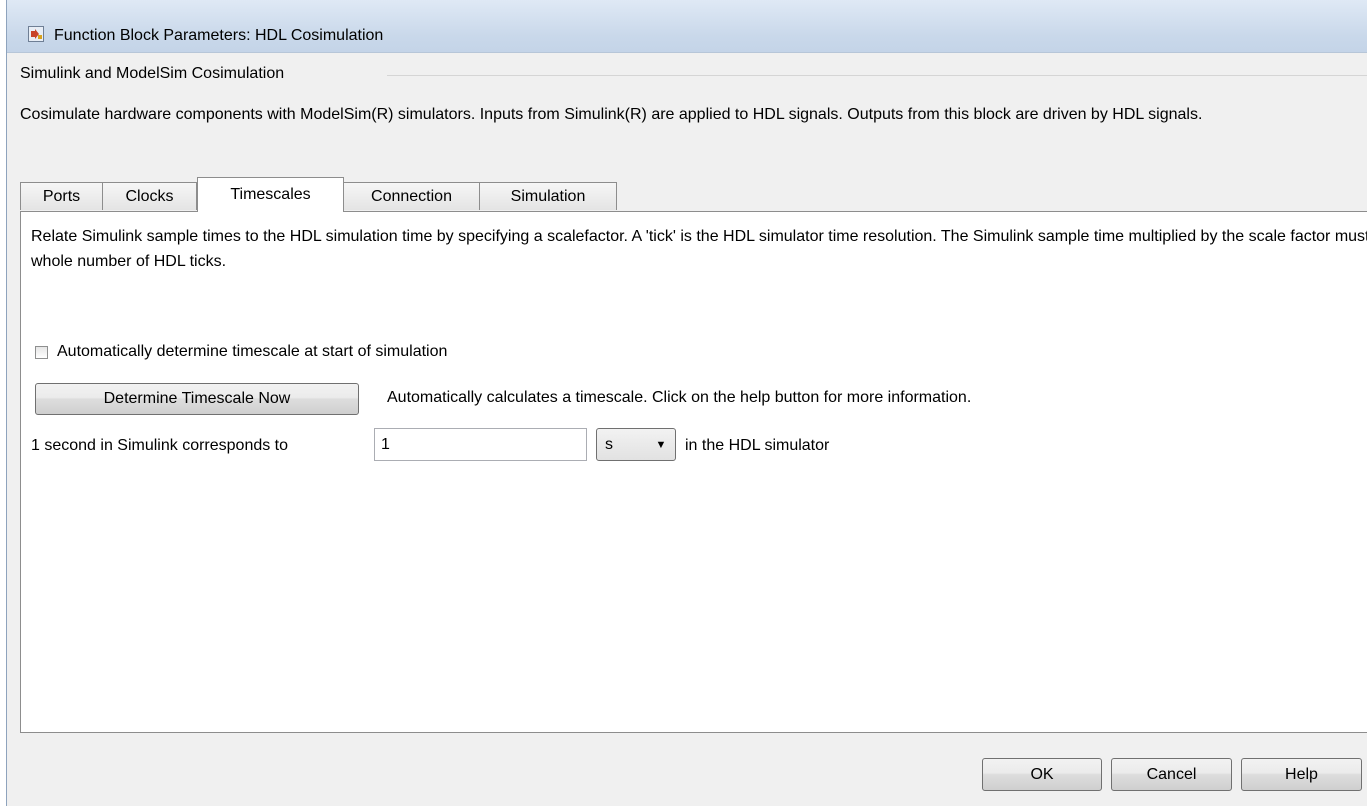 This screenshot has width=1367, height=806. Describe the element at coordinates (1301, 774) in the screenshot. I see `help-button: Help` at that location.